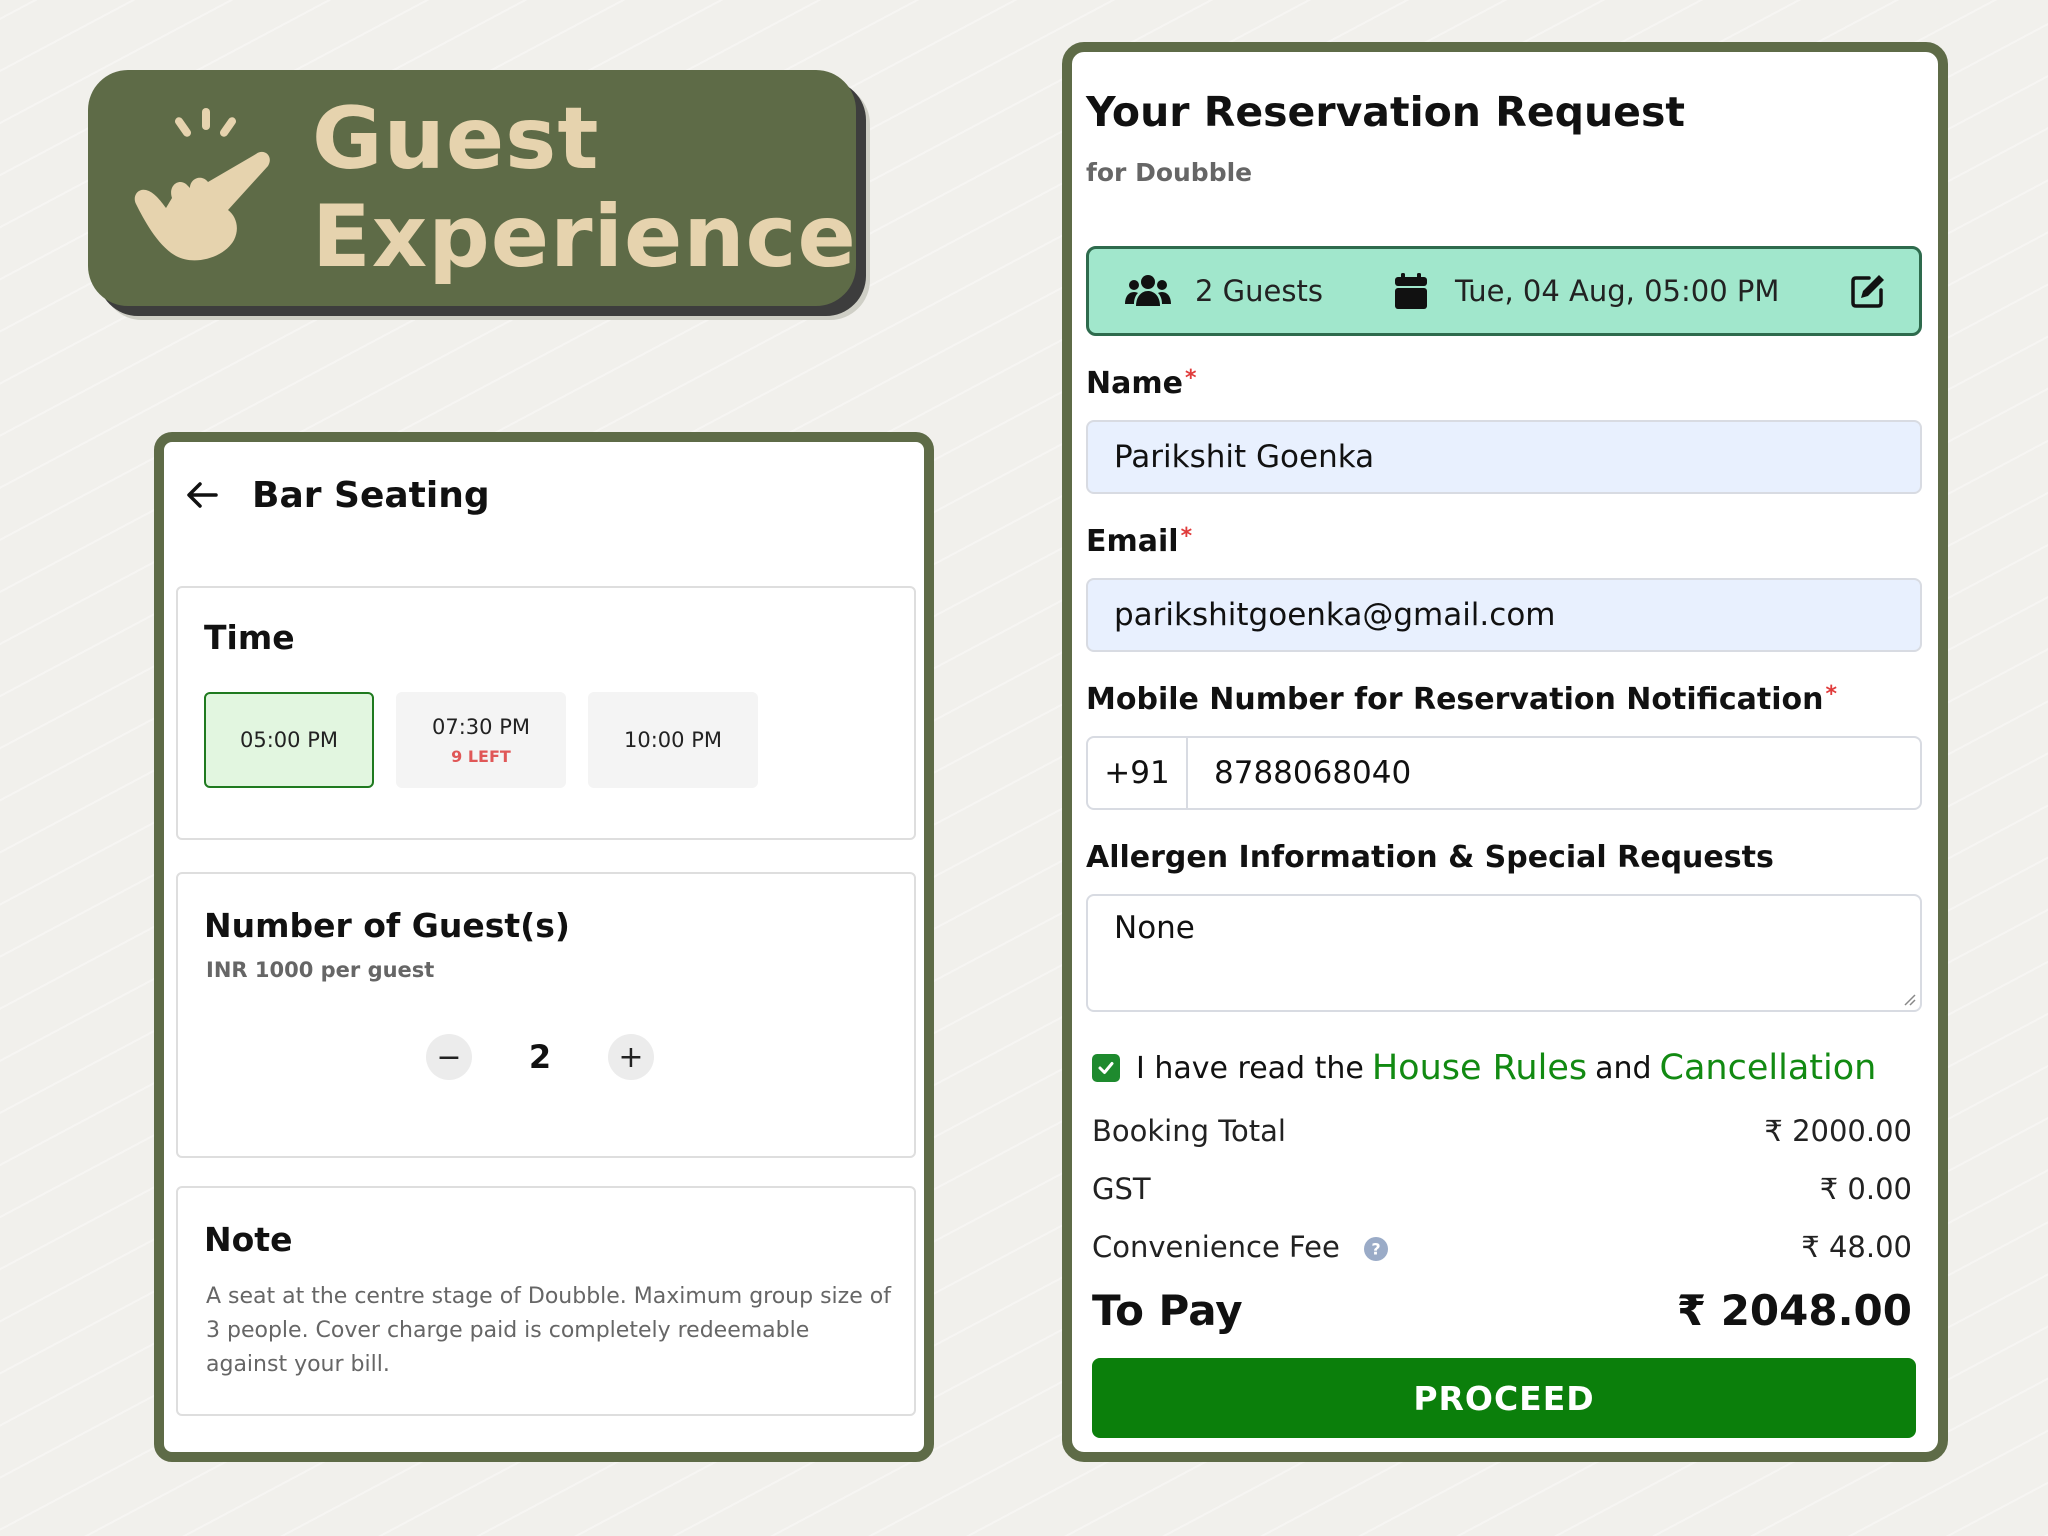  Describe the element at coordinates (1335, 615) in the screenshot. I see `email-value: parikshitgoenka@gmail.com` at that location.